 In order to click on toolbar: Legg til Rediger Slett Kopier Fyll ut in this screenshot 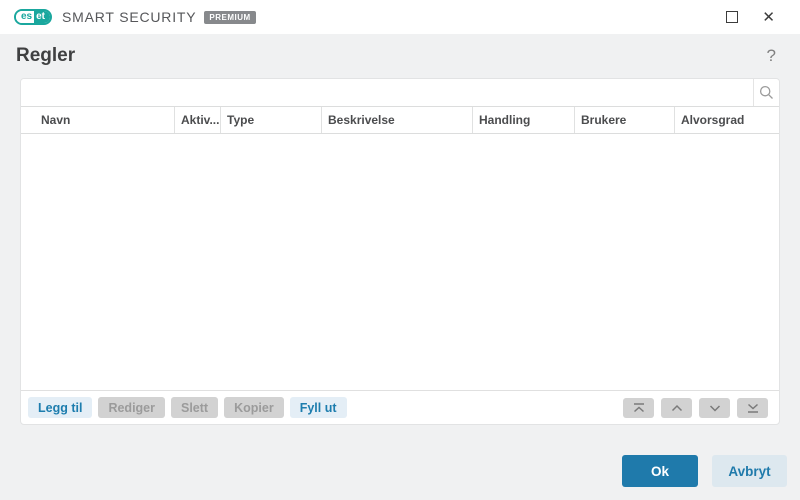, I will do `click(400, 407)`.